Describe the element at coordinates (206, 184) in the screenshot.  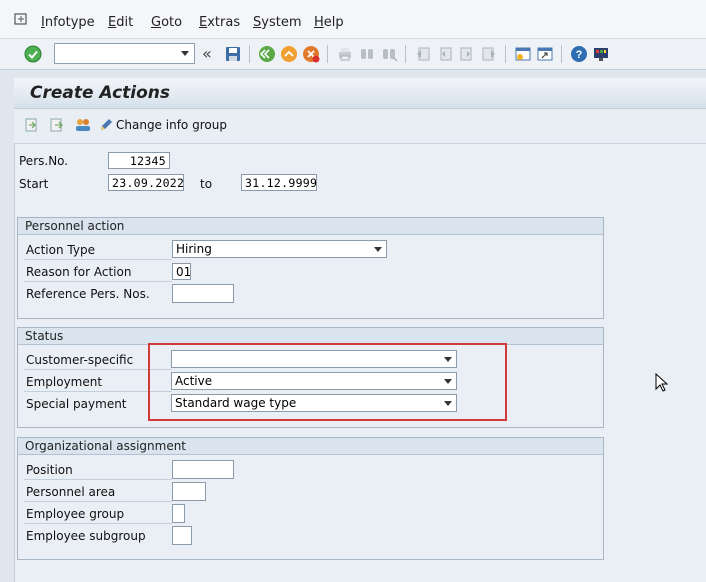
I see `to-label: to` at that location.